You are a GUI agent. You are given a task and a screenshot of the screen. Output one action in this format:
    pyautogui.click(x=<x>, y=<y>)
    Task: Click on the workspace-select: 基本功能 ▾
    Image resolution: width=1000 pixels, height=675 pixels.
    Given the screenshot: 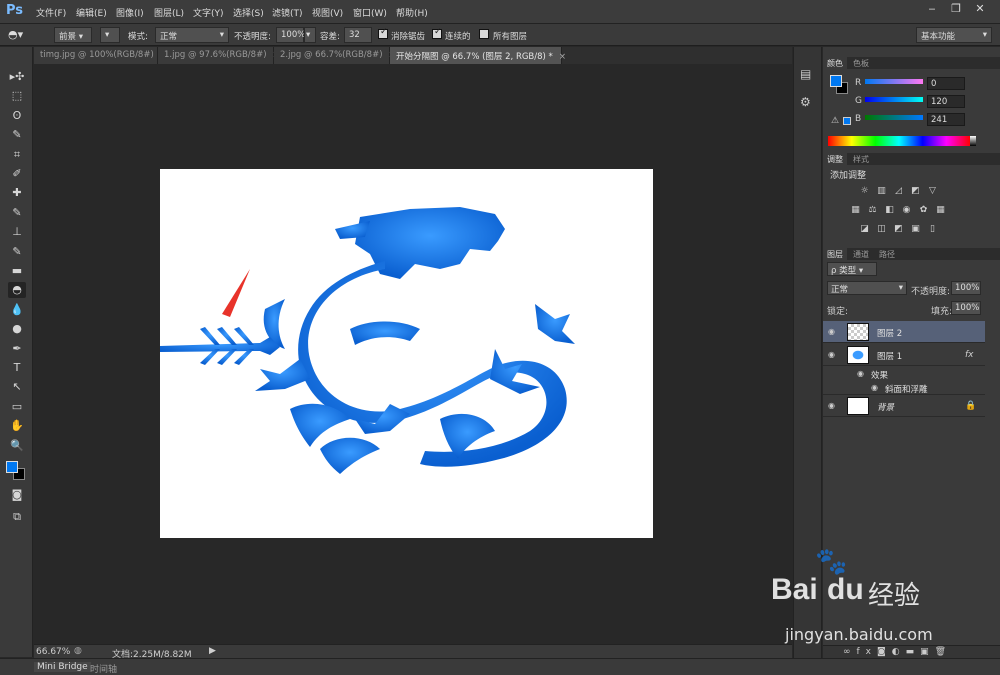 What is the action you would take?
    pyautogui.click(x=954, y=35)
    